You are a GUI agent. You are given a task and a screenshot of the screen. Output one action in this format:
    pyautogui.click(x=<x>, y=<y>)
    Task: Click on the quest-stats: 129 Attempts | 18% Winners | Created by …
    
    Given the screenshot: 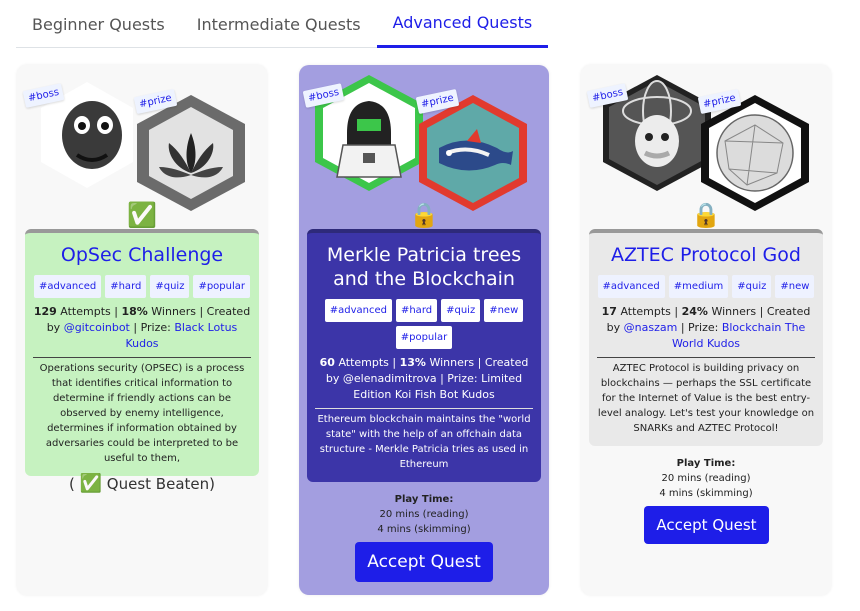 What is the action you would take?
    pyautogui.click(x=142, y=328)
    